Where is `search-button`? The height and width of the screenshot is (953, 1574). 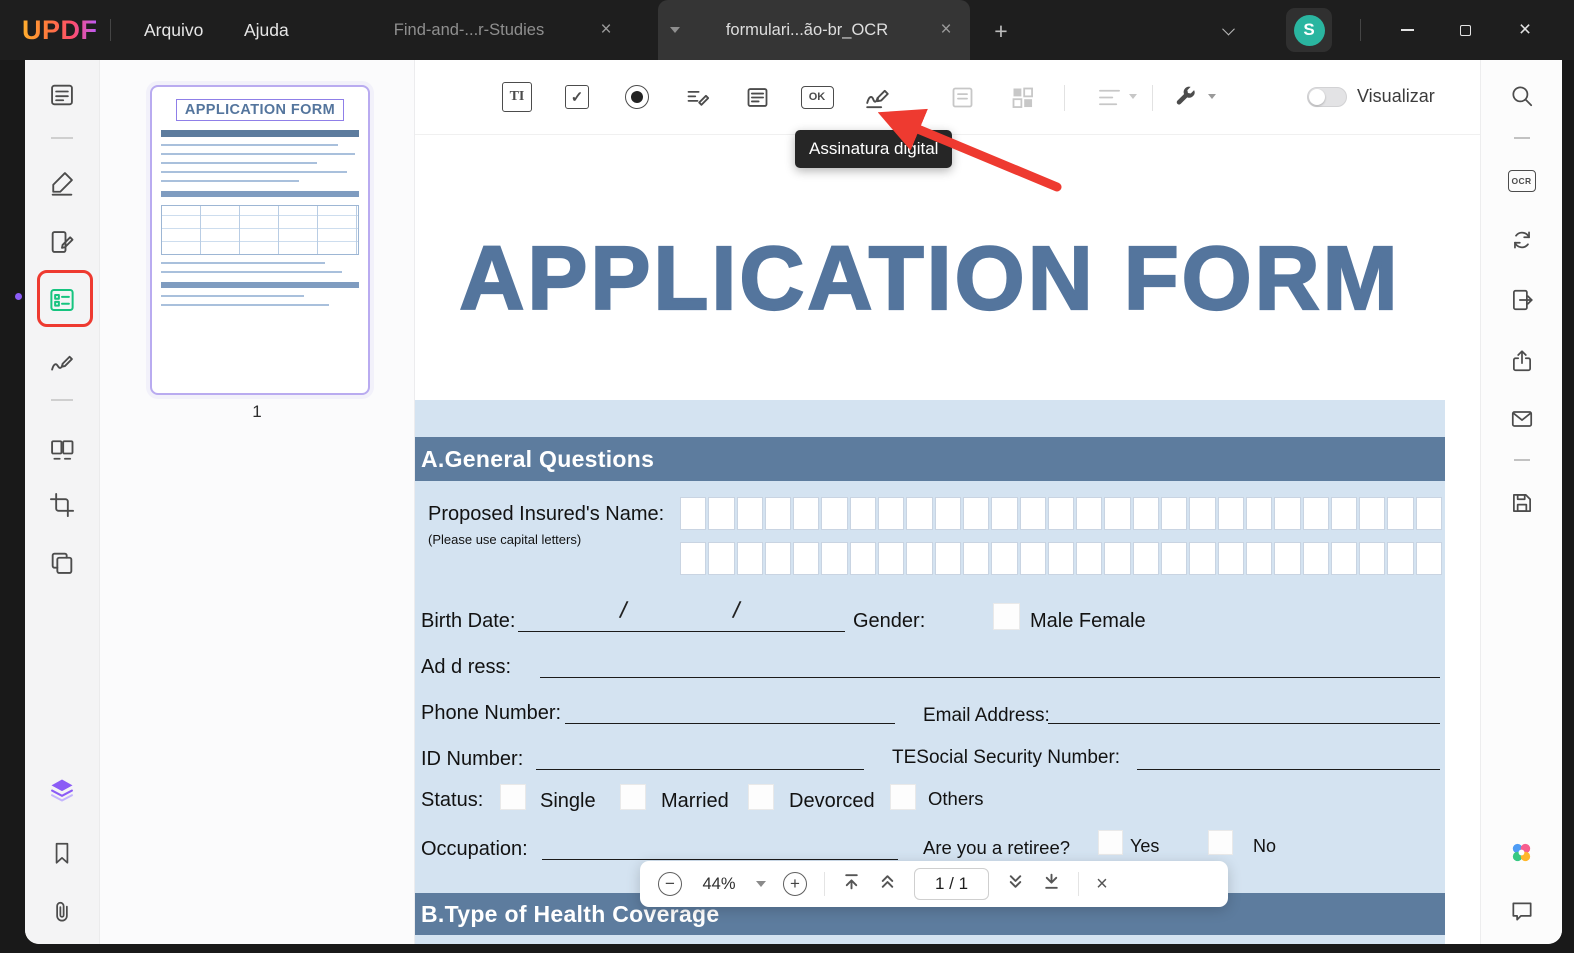 search-button is located at coordinates (1522, 96).